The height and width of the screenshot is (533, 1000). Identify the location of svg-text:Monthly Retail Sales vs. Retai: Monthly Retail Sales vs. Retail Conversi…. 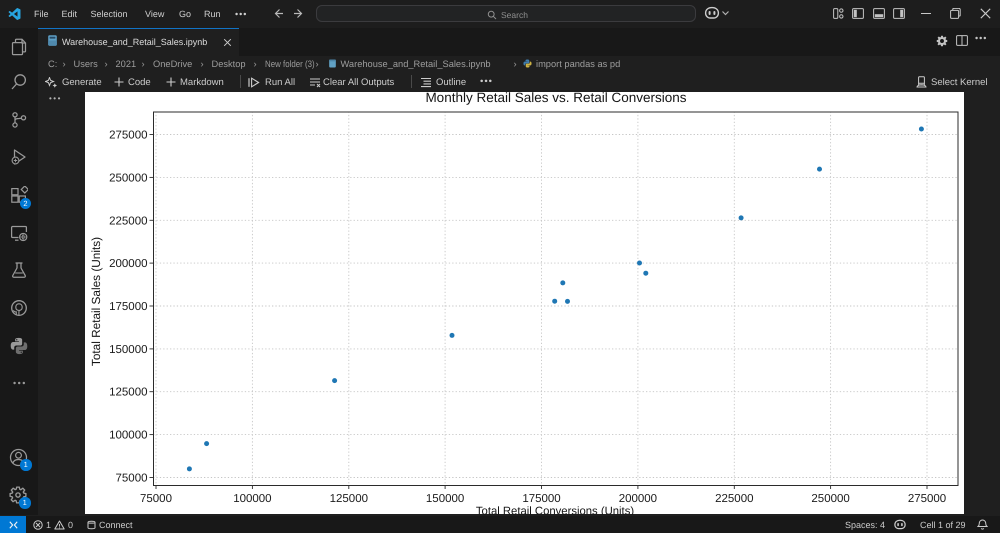
(555, 98).